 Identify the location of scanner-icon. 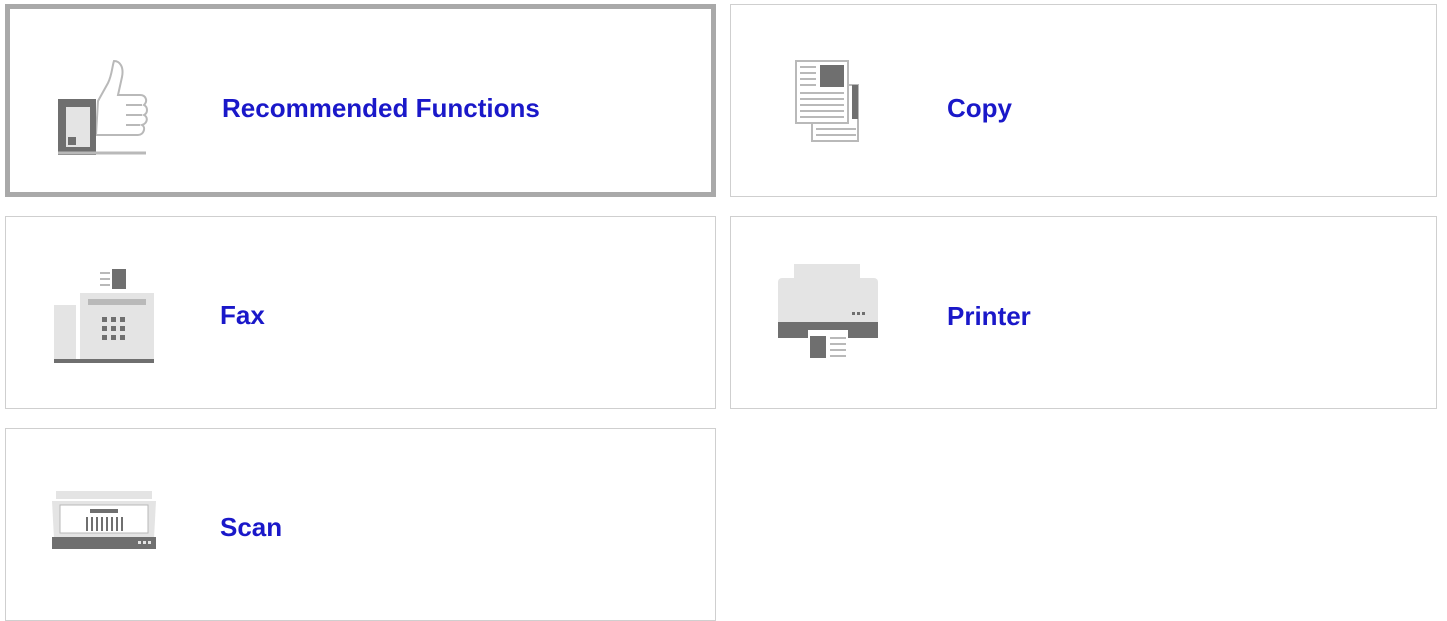
(104, 520).